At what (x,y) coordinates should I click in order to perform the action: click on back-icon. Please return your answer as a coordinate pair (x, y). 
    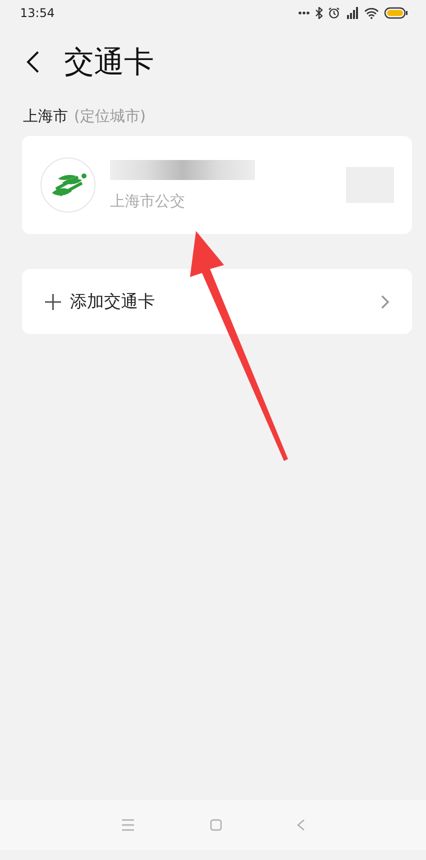
    Looking at the image, I should click on (33, 62).